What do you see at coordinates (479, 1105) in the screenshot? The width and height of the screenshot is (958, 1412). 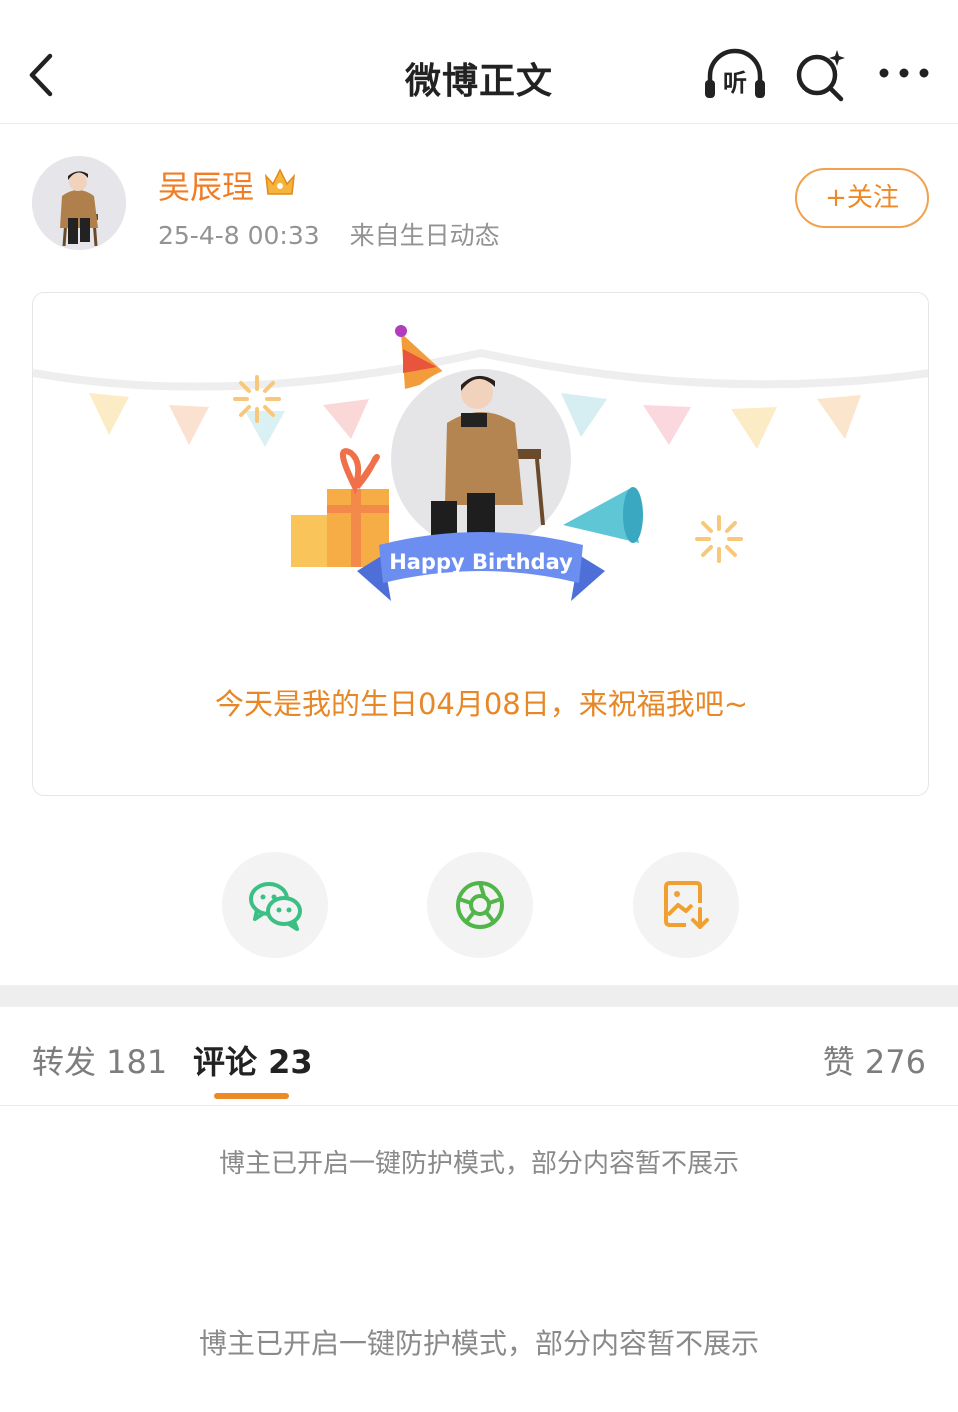 I see `tab-divider` at bounding box center [479, 1105].